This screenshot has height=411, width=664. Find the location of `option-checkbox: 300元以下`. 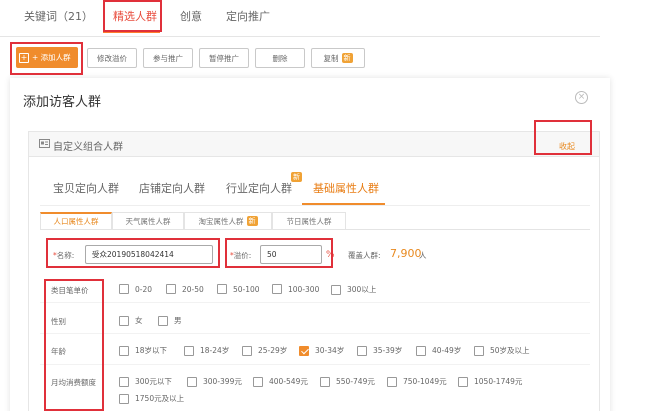

option-checkbox: 300元以下 is located at coordinates (145, 381).